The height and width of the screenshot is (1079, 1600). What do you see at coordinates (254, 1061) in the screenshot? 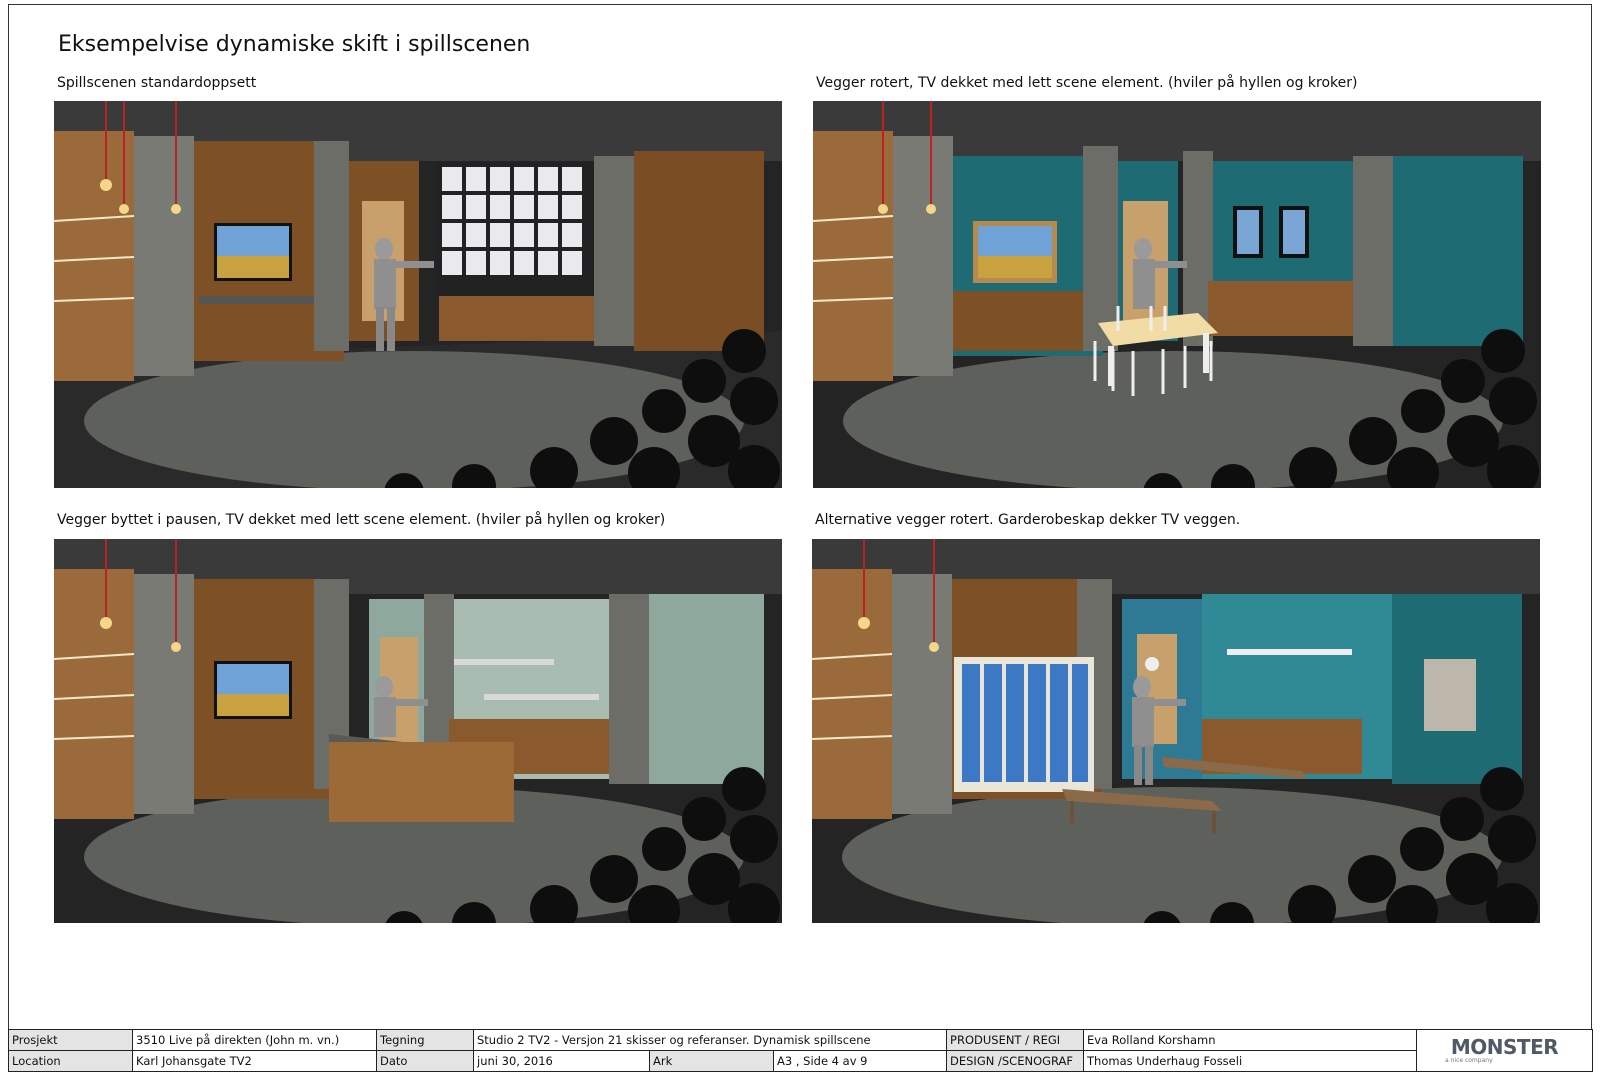
I see `location-value: Karl Johansgate TV2` at bounding box center [254, 1061].